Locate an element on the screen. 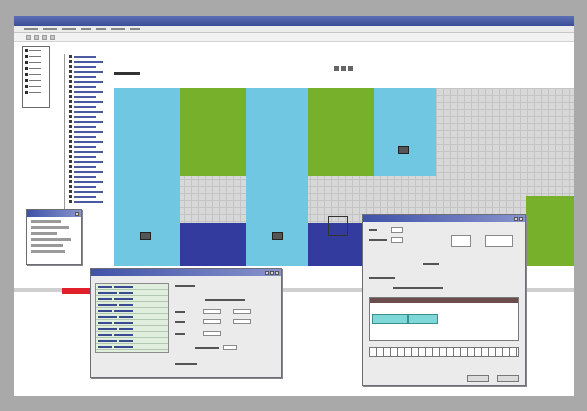  entries-table is located at coordinates (132, 318).